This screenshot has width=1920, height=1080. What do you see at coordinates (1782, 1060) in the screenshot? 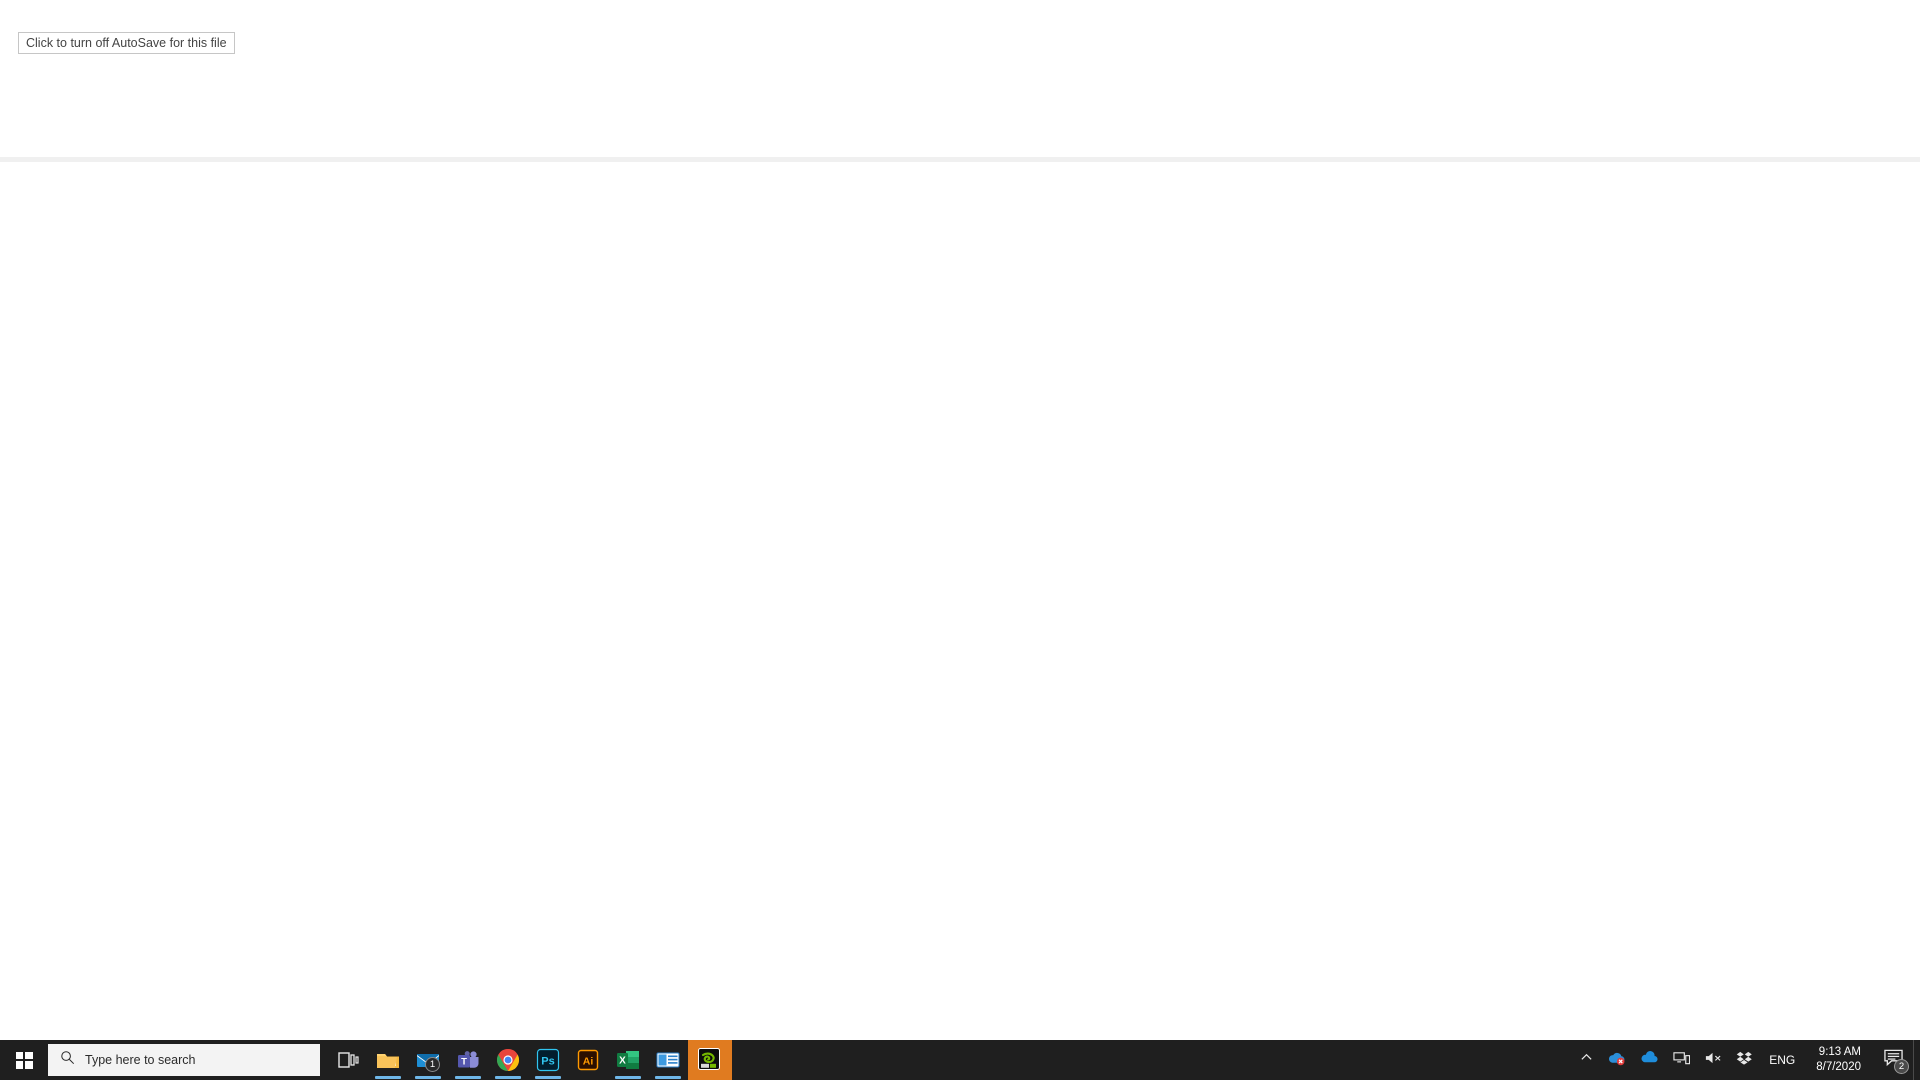
I see `language-indicator: ENG` at bounding box center [1782, 1060].